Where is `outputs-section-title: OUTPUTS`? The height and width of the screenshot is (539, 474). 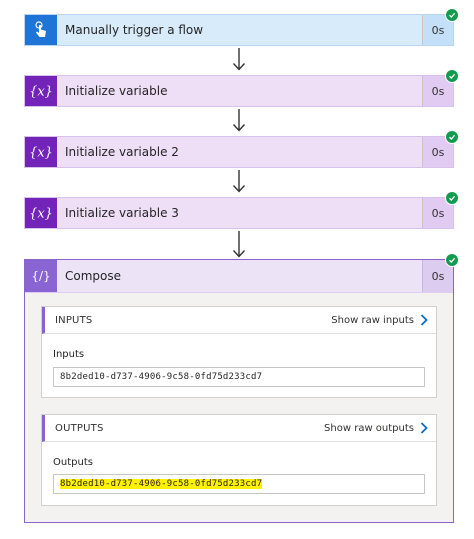 outputs-section-title: OUTPUTS is located at coordinates (79, 428).